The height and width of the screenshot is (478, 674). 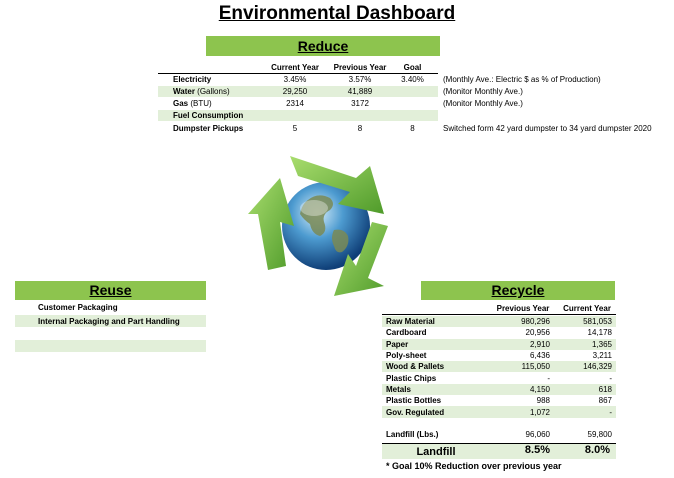 What do you see at coordinates (78, 307) in the screenshot?
I see `reuse-item: Customer Packaging` at bounding box center [78, 307].